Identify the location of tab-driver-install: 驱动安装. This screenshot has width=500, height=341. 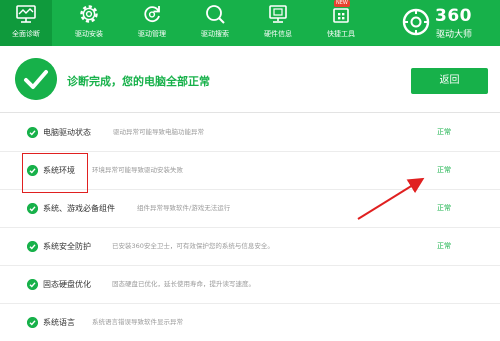
(89, 23).